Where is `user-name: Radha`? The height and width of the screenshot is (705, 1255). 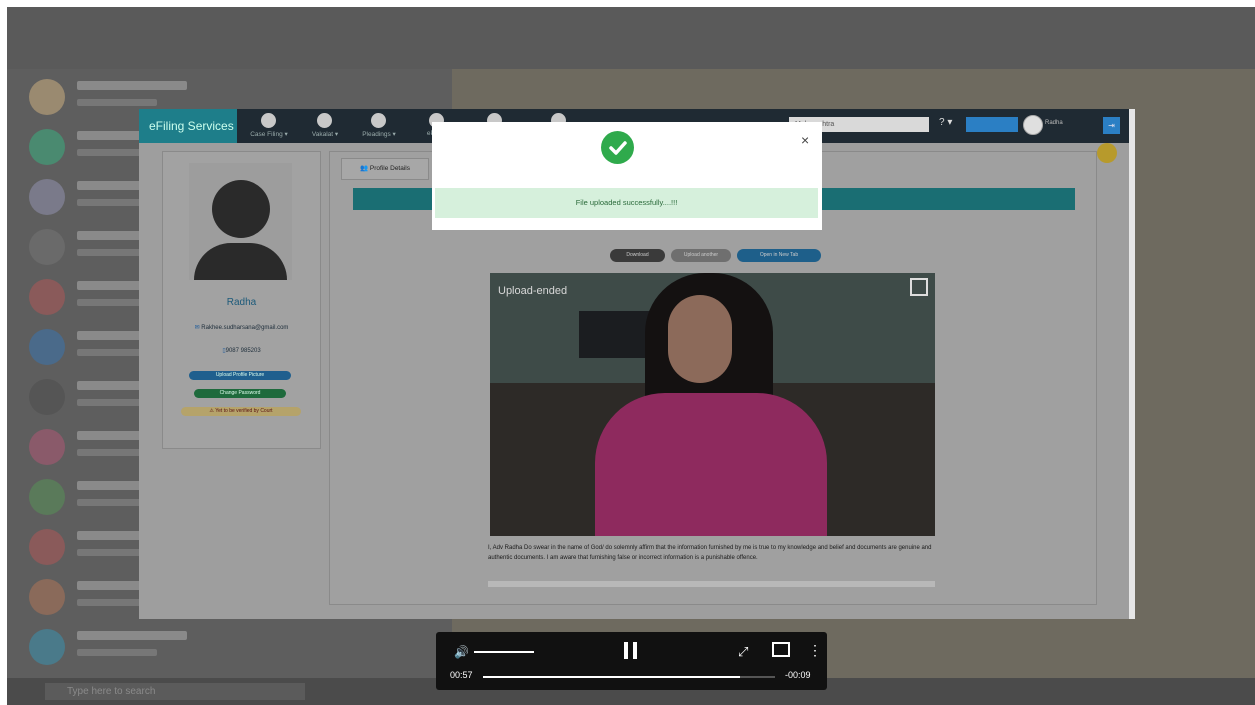
user-name: Radha is located at coordinates (1054, 123).